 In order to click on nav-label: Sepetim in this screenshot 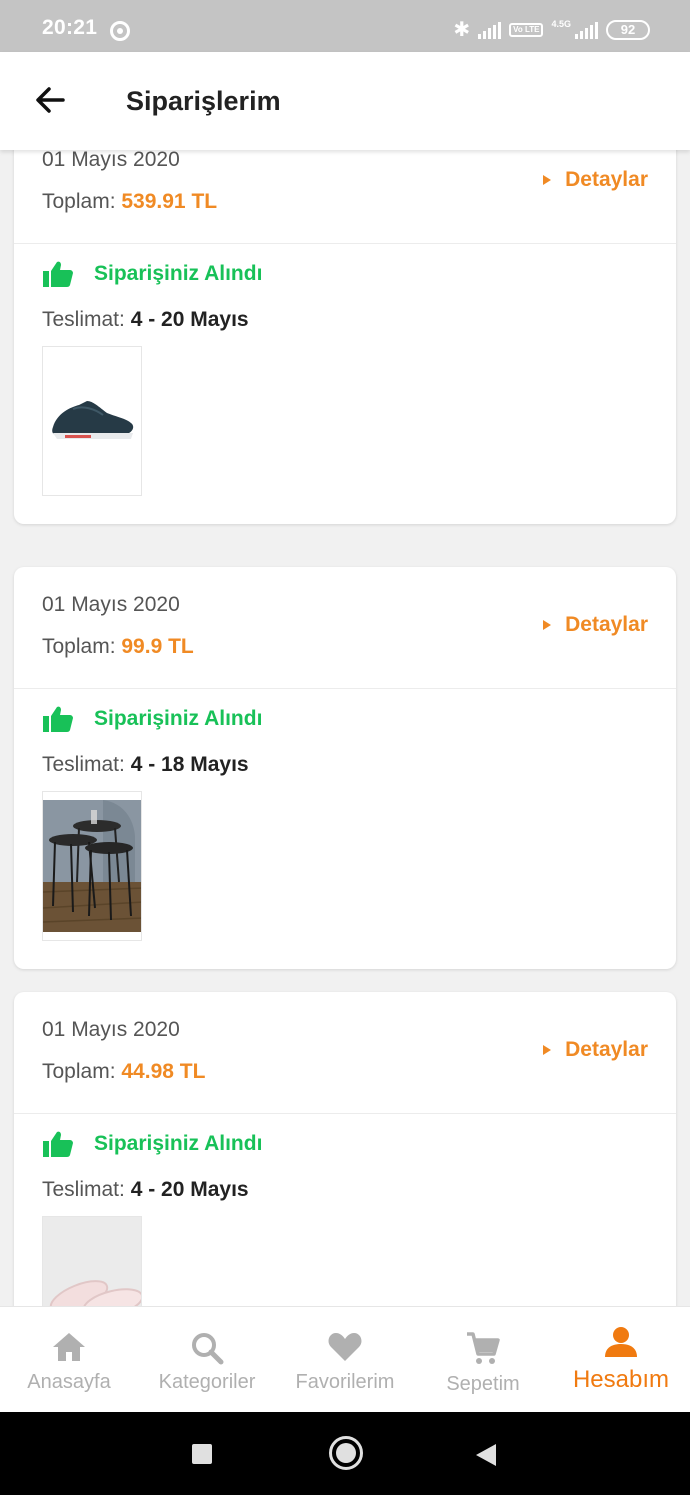, I will do `click(483, 1384)`.